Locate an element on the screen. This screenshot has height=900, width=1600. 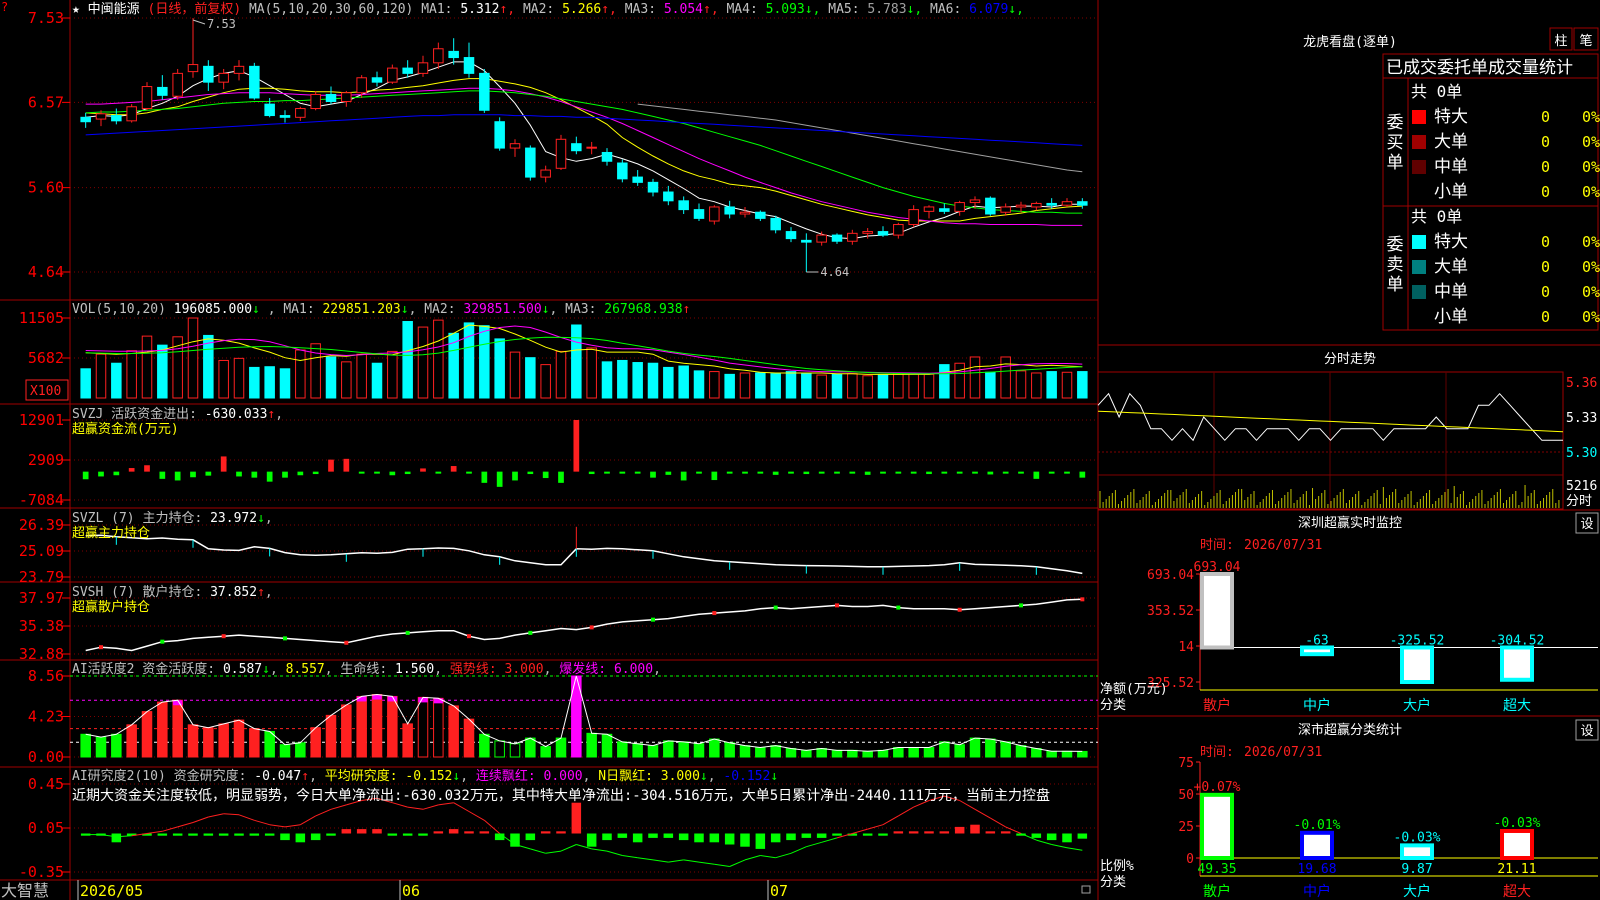
monitor-value-label: -63 is located at coordinates (1316, 640).